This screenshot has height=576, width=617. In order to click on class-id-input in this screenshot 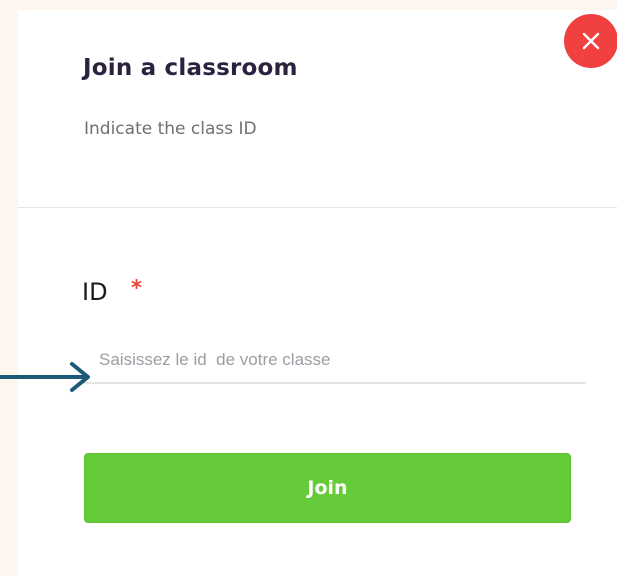, I will do `click(335, 361)`.